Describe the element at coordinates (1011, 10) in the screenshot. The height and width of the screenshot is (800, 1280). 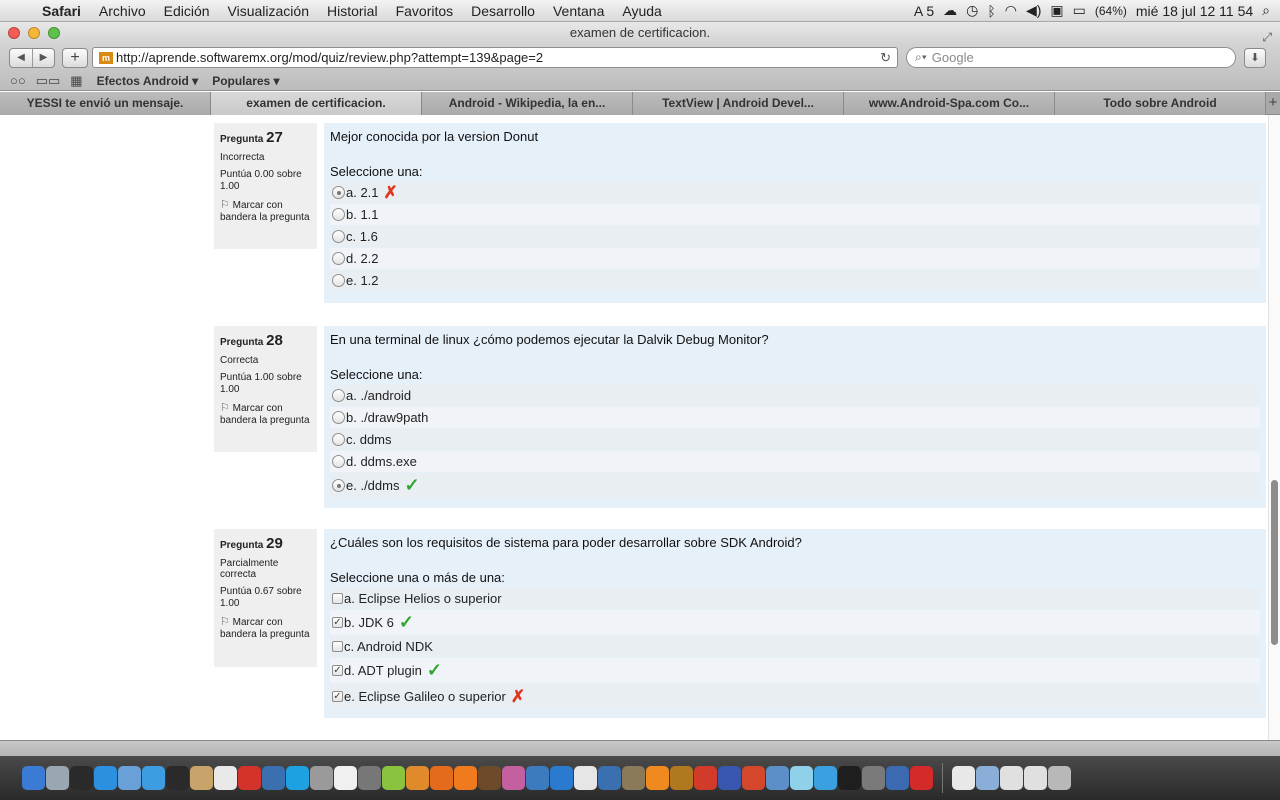
I see `wifi-icon: ◠` at that location.